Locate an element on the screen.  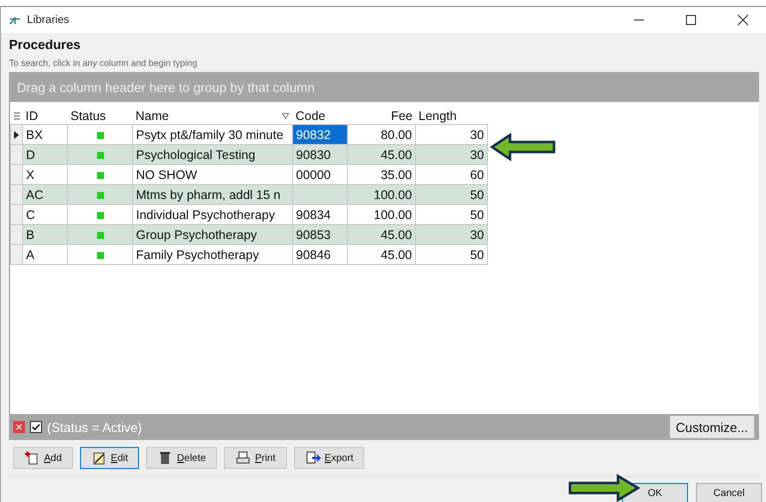
column-header: Name is located at coordinates (212, 116).